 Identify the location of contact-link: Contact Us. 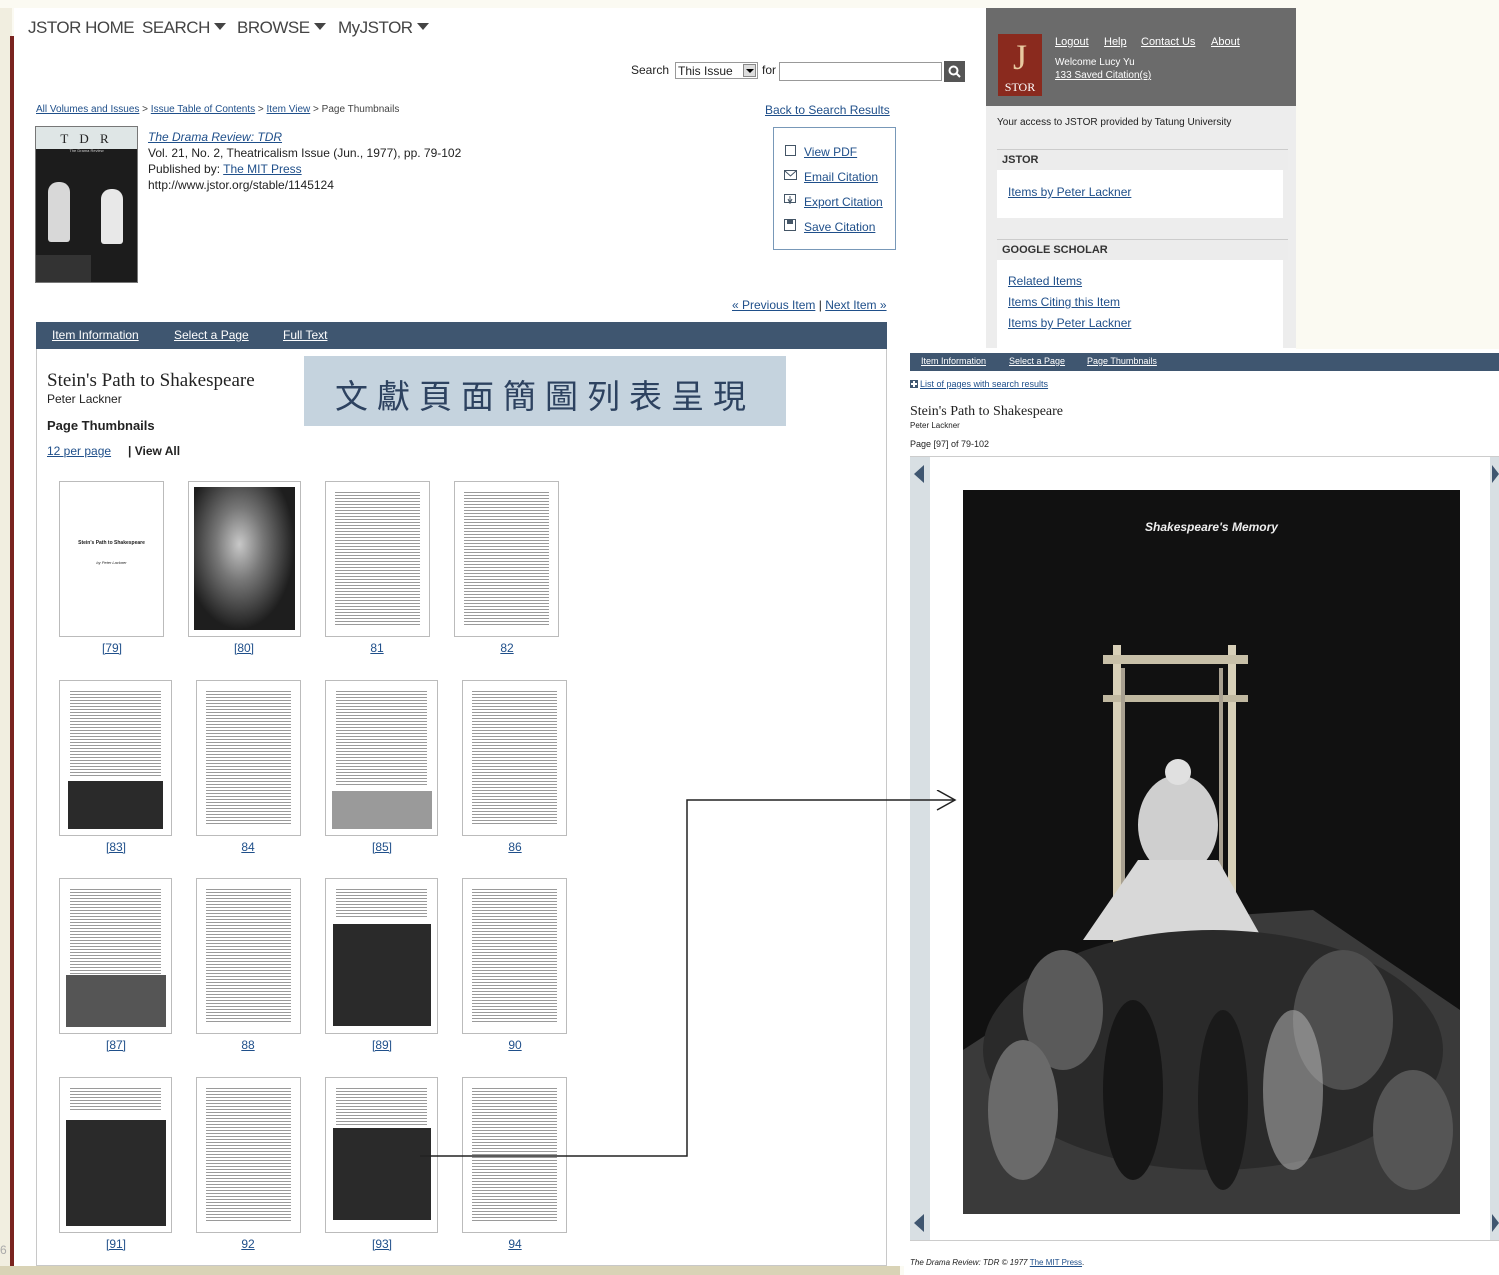
(1168, 42).